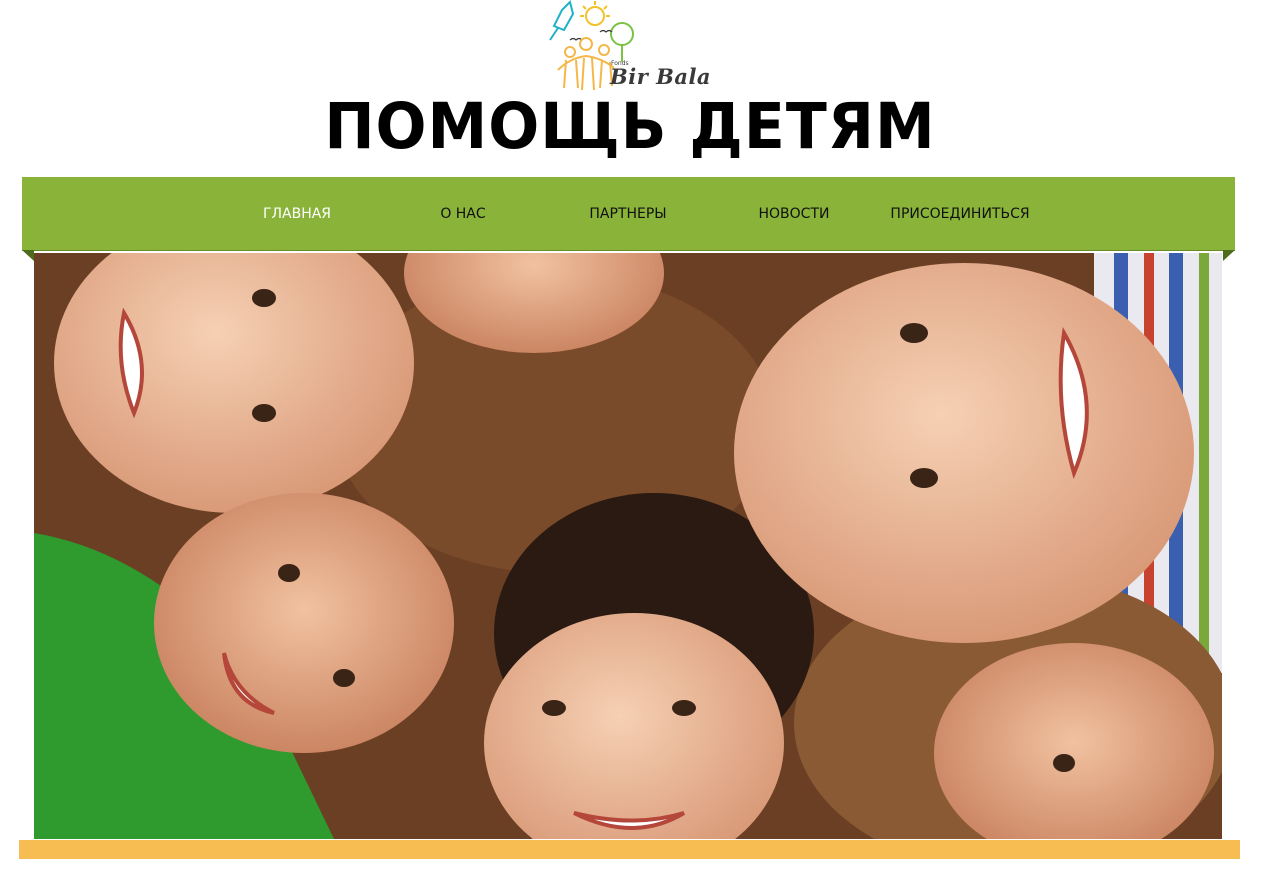  What do you see at coordinates (1229, 255) in the screenshot?
I see `nav-ribbon-fold-right` at bounding box center [1229, 255].